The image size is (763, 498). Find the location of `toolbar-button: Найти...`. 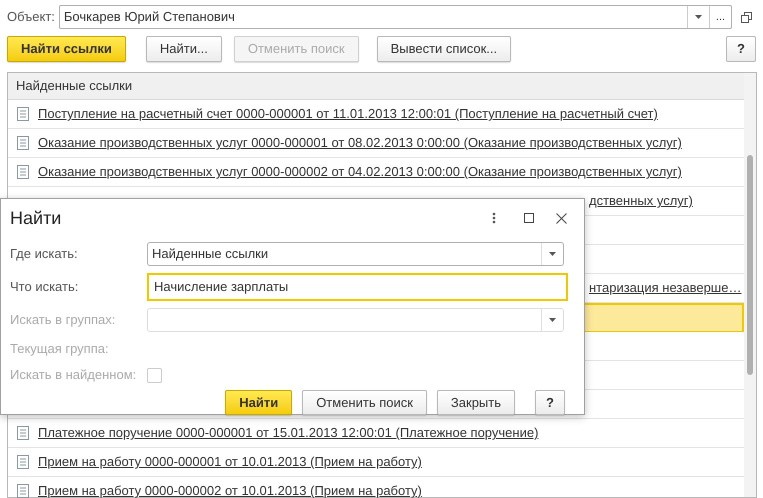

toolbar-button: Найти... is located at coordinates (184, 49).